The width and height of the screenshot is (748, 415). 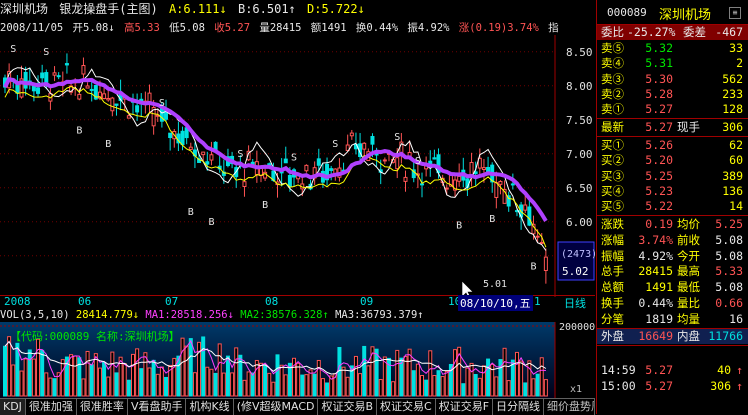 What do you see at coordinates (276, 407) in the screenshot?
I see `indicator-tab: (修V超级MACD` at bounding box center [276, 407].